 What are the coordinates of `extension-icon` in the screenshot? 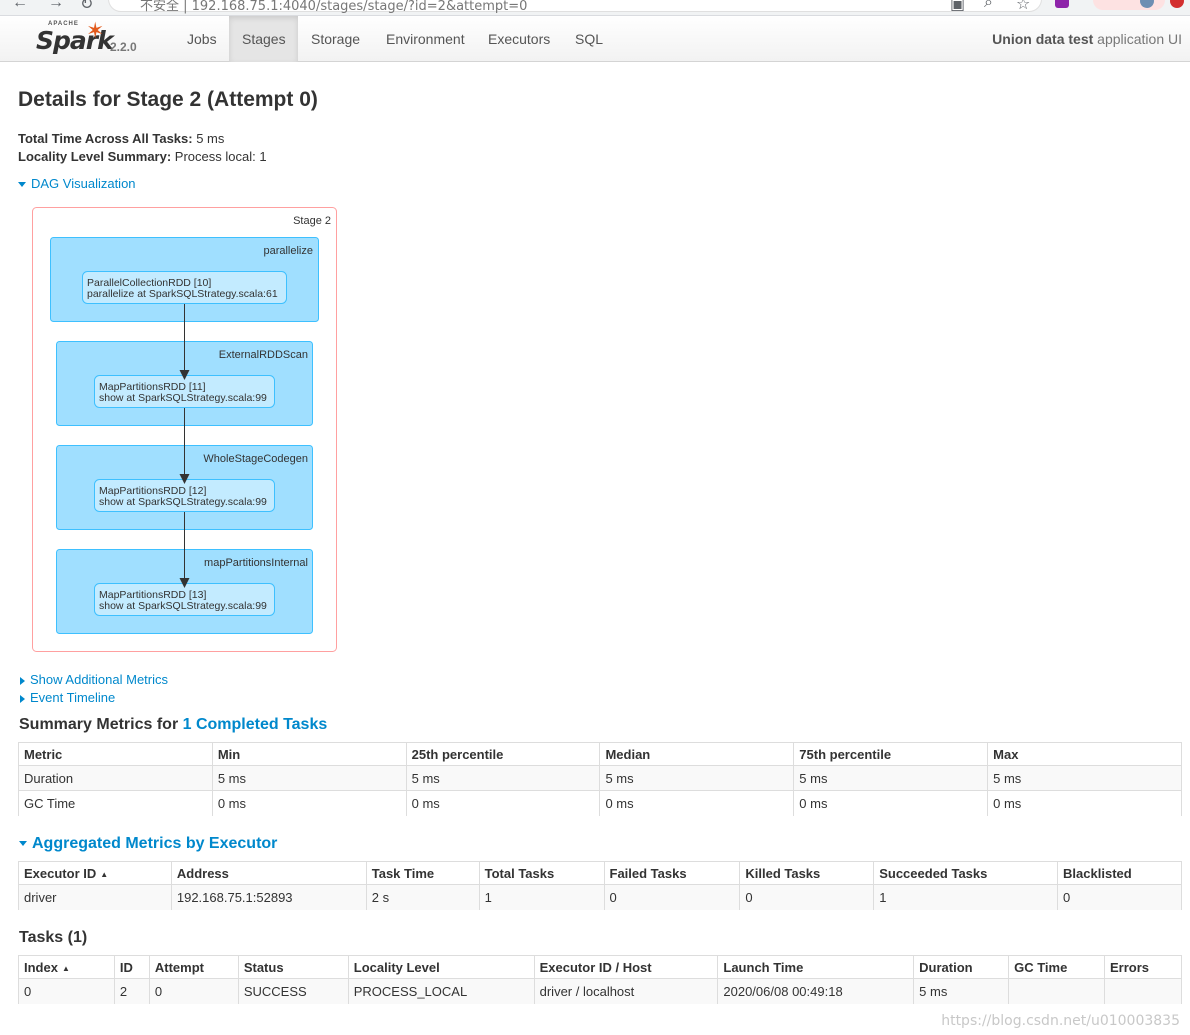 It's located at (1062, 4).